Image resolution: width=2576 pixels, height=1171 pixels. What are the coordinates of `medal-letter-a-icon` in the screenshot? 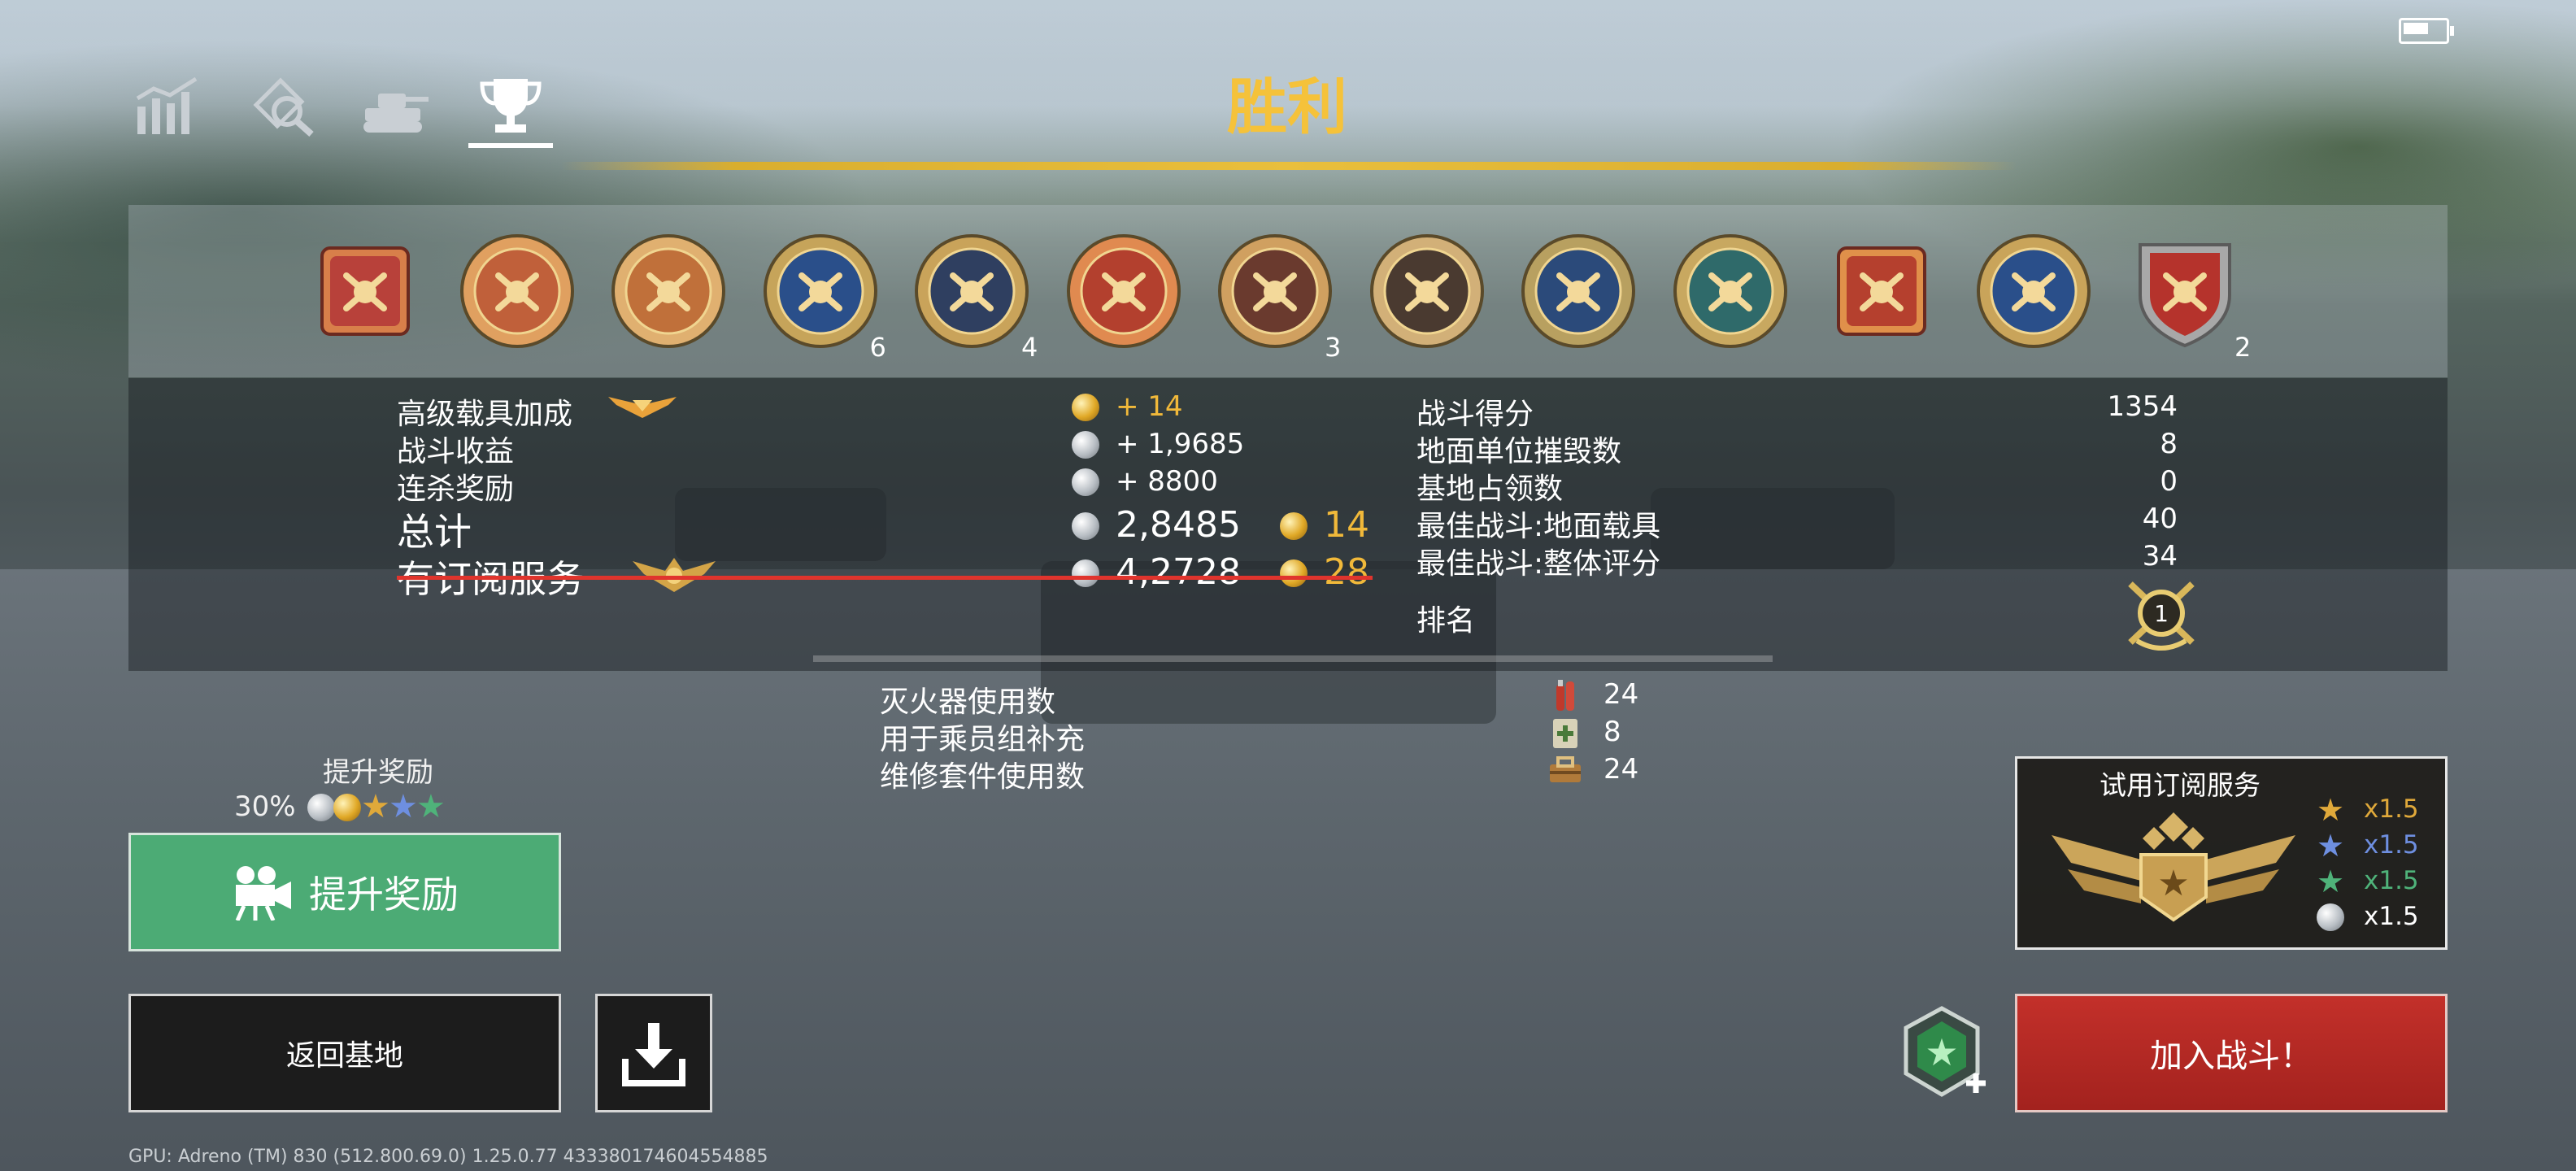 It's located at (1882, 291).